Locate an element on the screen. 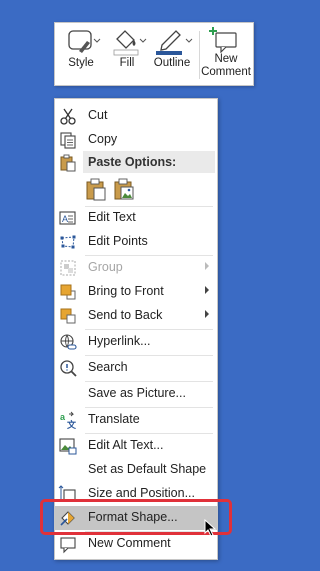 This screenshot has height=571, width=320. menu-item-edit-text: A Edit Text is located at coordinates (136, 218).